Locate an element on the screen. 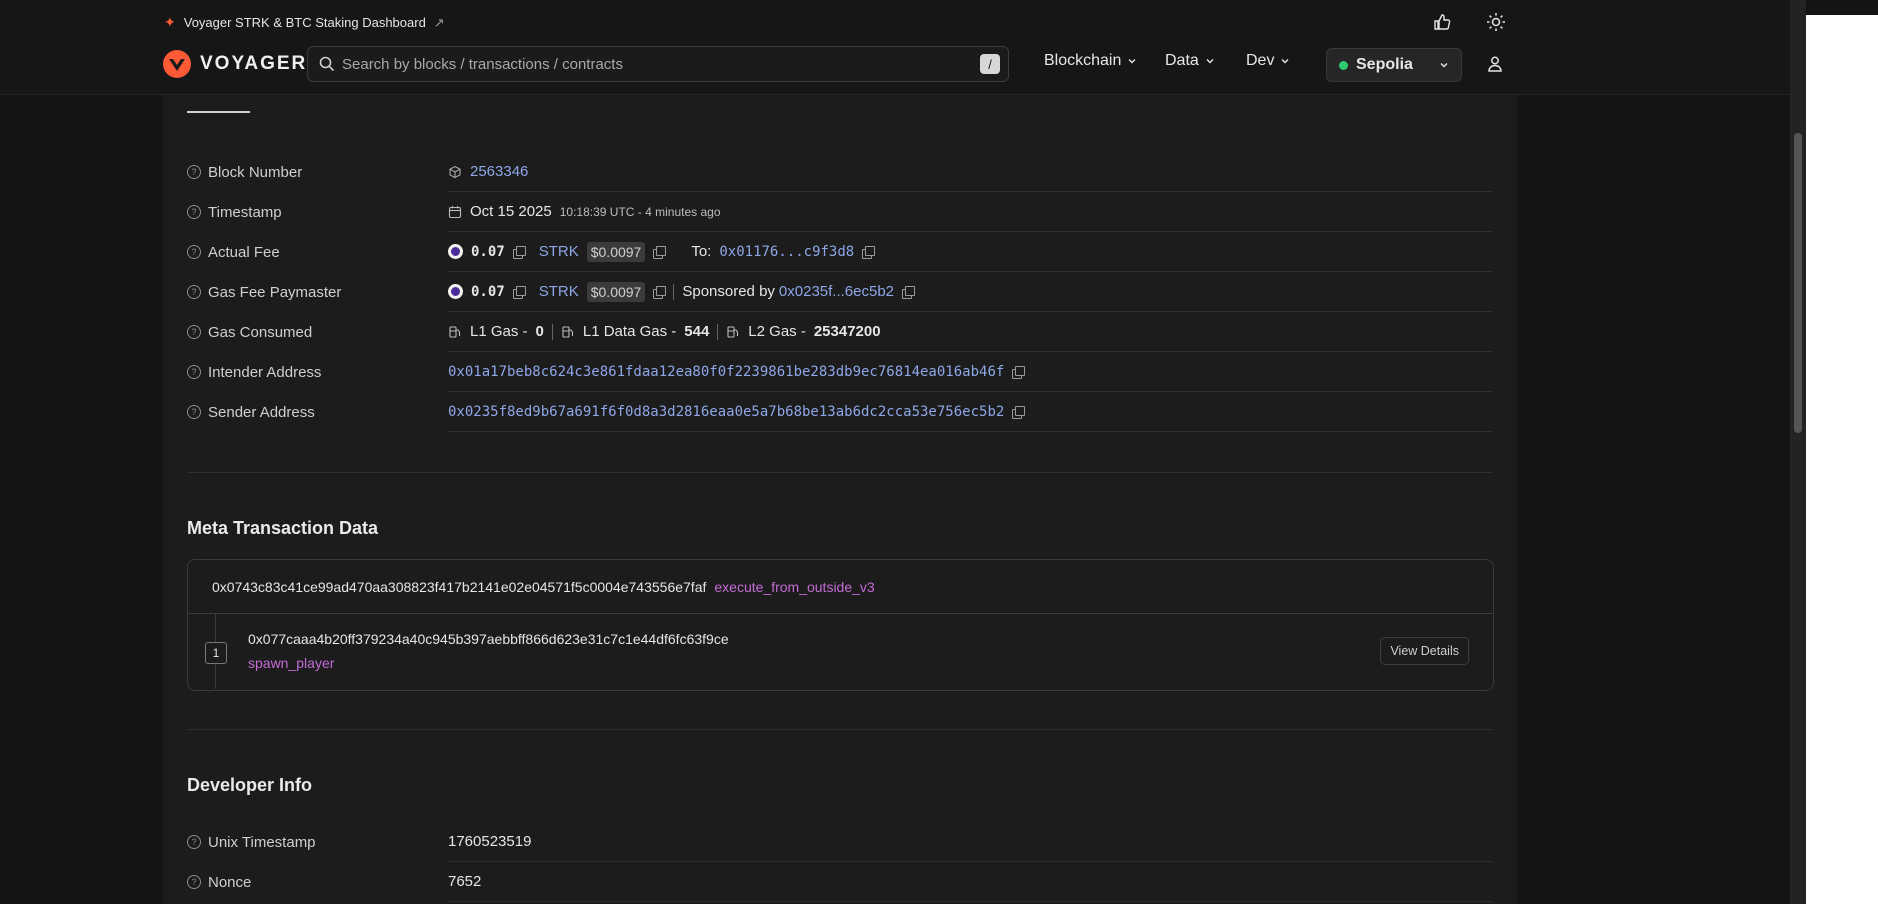 The height and width of the screenshot is (904, 1878). thumbs-up-icon is located at coordinates (1442, 22).